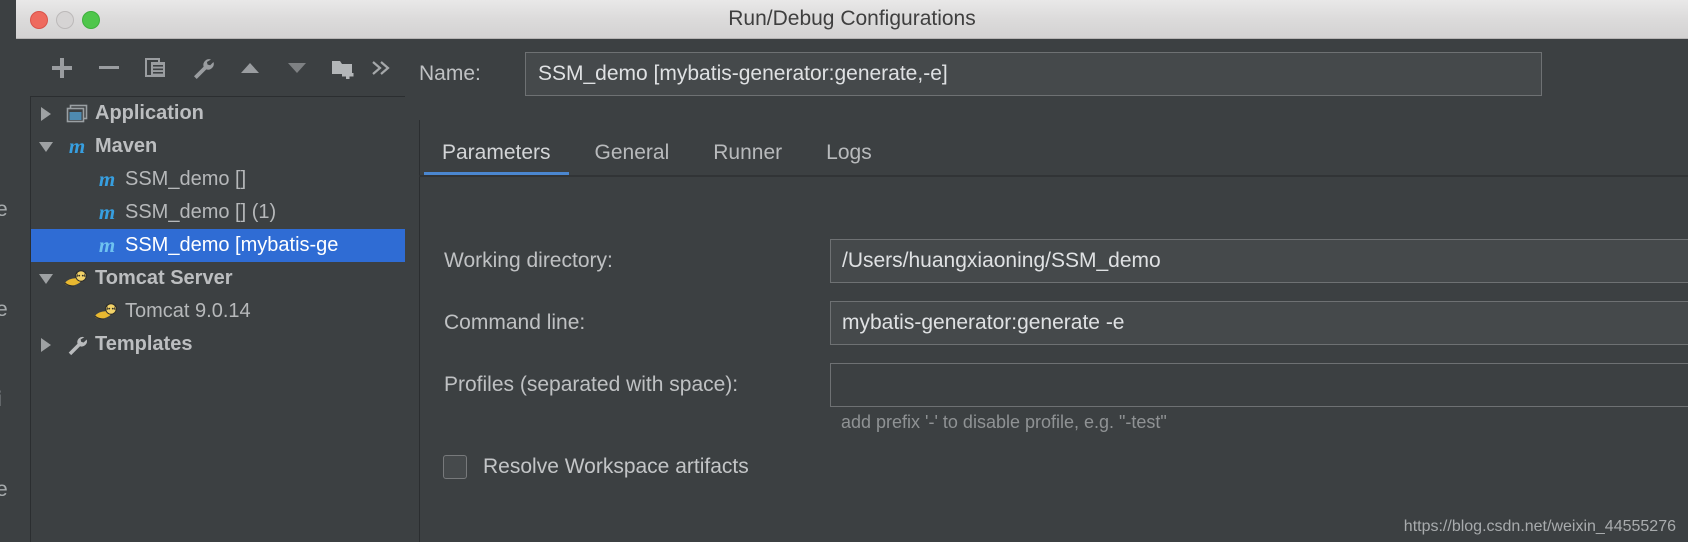  Describe the element at coordinates (591, 384) in the screenshot. I see `profiles-label: Profiles (separated with space):` at that location.